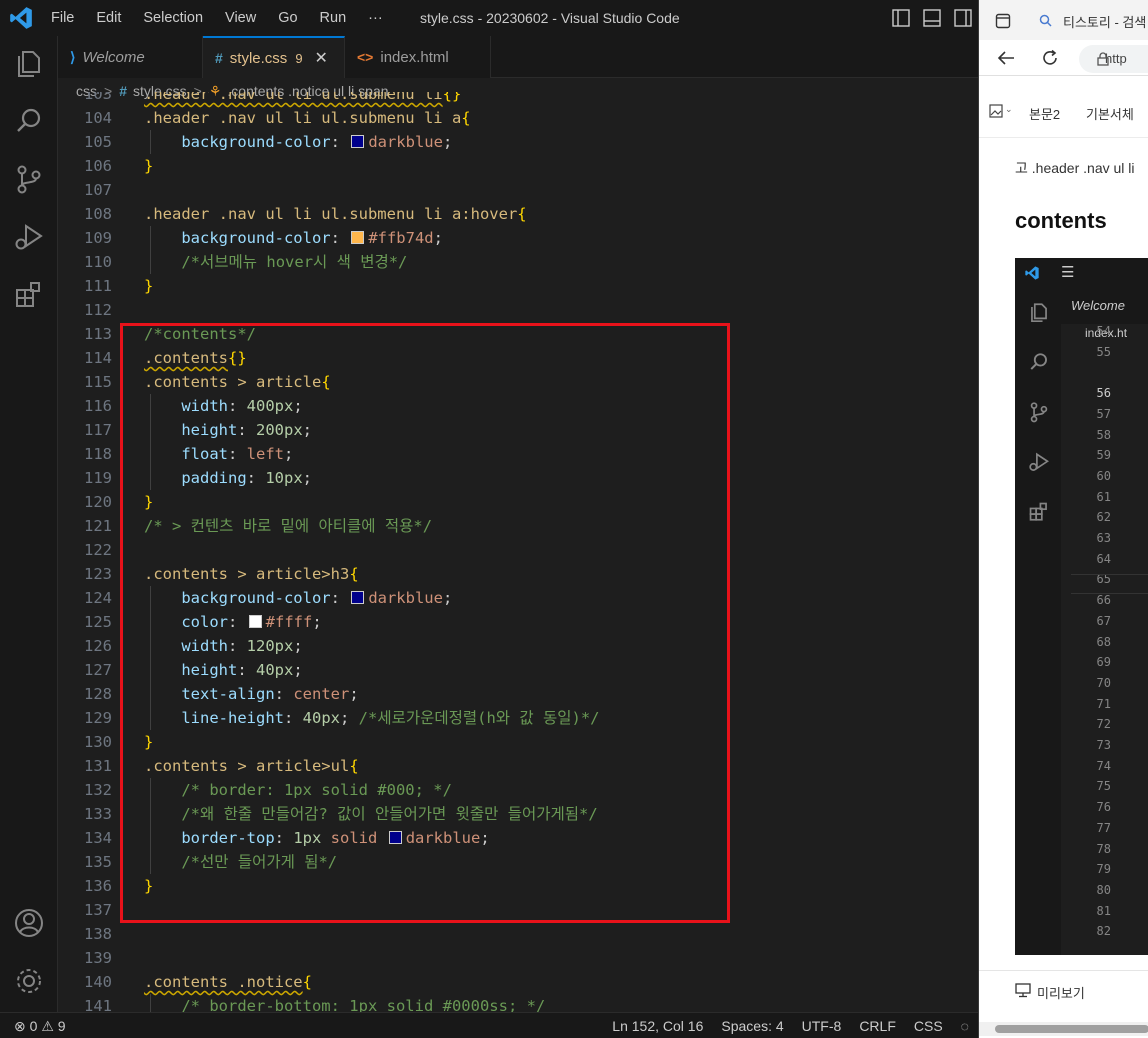 The image size is (1148, 1038). What do you see at coordinates (1044, 113) in the screenshot?
I see `paragraph-style-dropdown: 본문2` at bounding box center [1044, 113].